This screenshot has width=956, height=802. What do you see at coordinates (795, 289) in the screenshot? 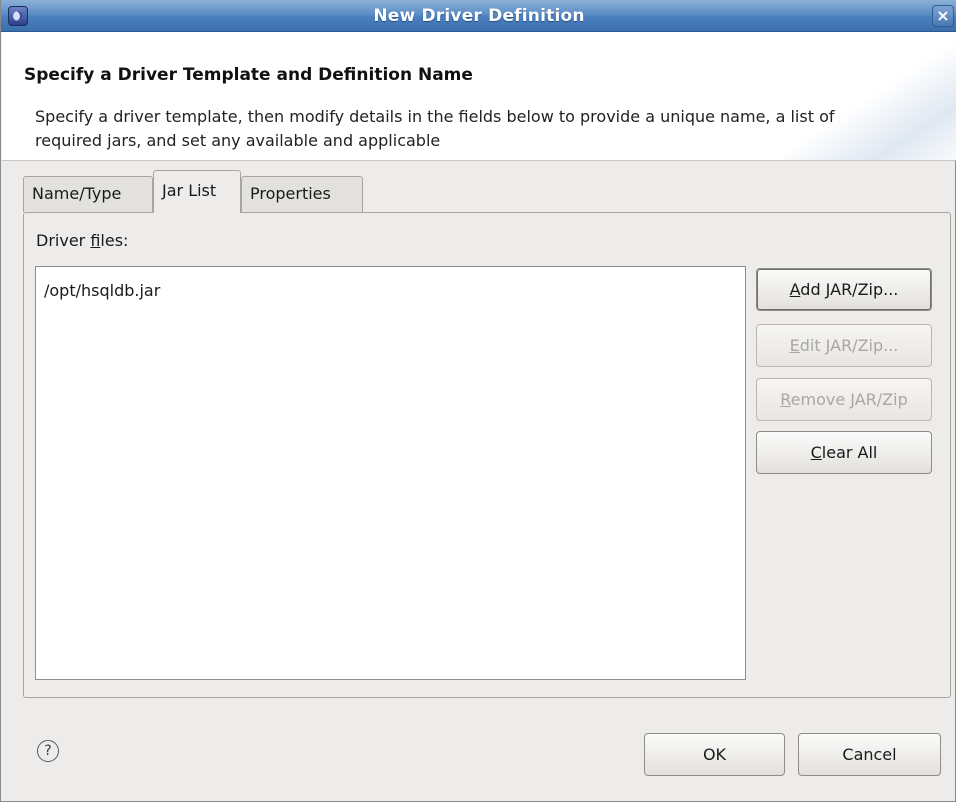
I see `add-jar-zip-mnemonic: A` at bounding box center [795, 289].